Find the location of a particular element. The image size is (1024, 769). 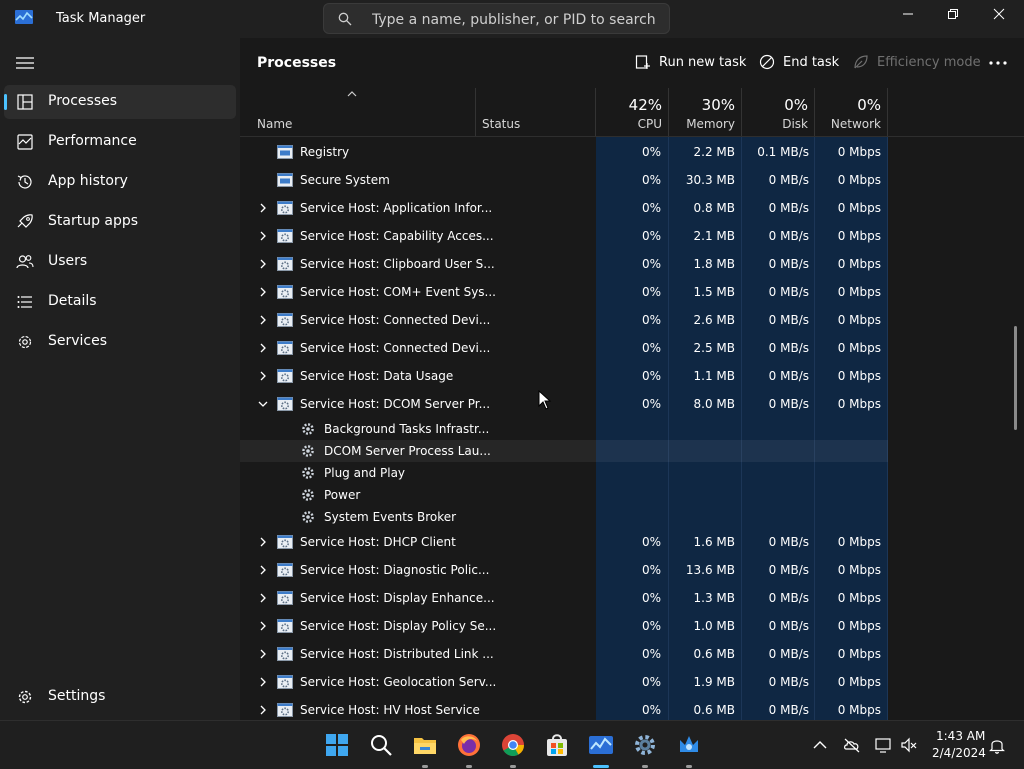

search-box is located at coordinates (496, 18).